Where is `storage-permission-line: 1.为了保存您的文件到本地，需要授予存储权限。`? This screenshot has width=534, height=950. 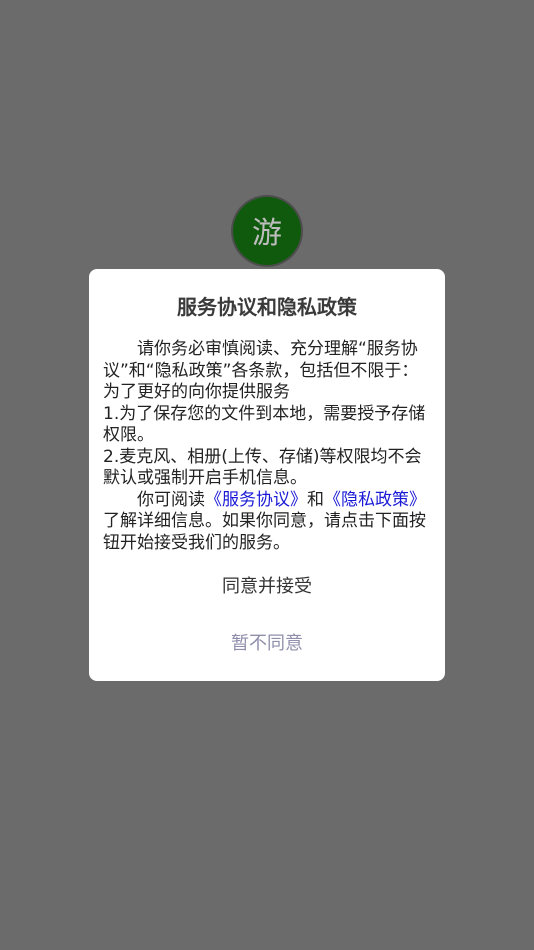
storage-permission-line: 1.为了保存您的文件到本地，需要授予存储权限。 is located at coordinates (264, 424).